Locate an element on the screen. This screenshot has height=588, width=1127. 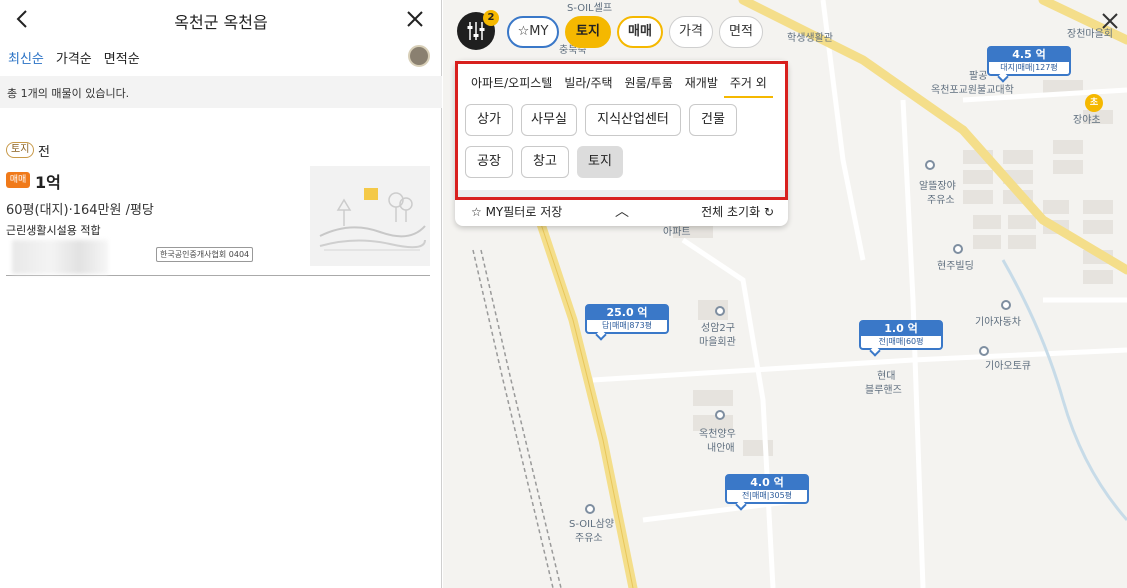
marker-price: 4.0 억 is located at coordinates (767, 483).